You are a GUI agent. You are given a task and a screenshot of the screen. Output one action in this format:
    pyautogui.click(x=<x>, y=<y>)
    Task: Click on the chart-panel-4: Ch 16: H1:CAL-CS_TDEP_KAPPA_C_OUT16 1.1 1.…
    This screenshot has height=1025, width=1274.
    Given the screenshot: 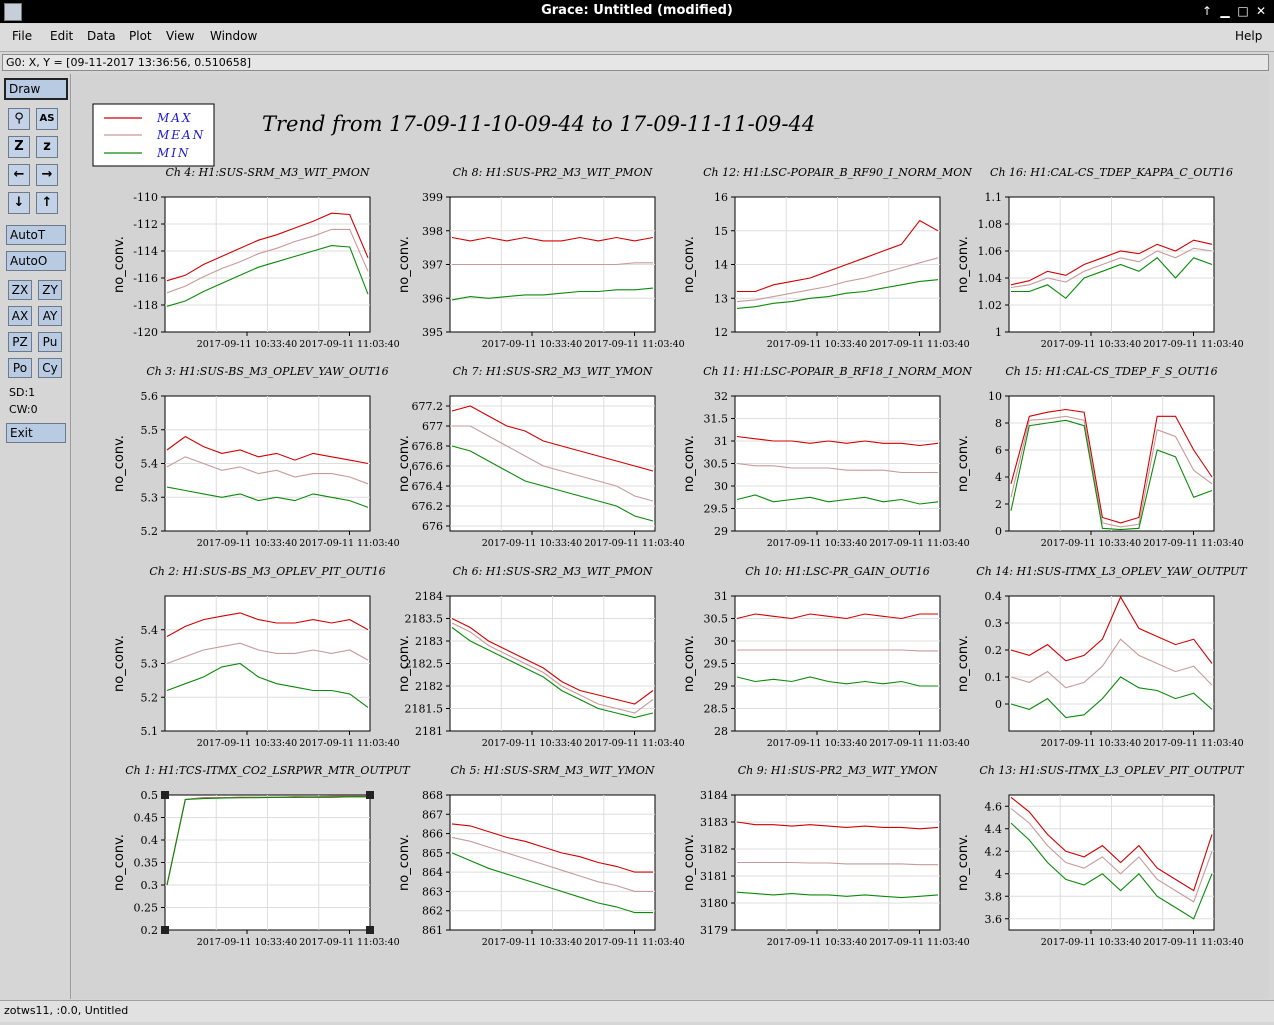 What is the action you would take?
    pyautogui.click(x=1100, y=258)
    